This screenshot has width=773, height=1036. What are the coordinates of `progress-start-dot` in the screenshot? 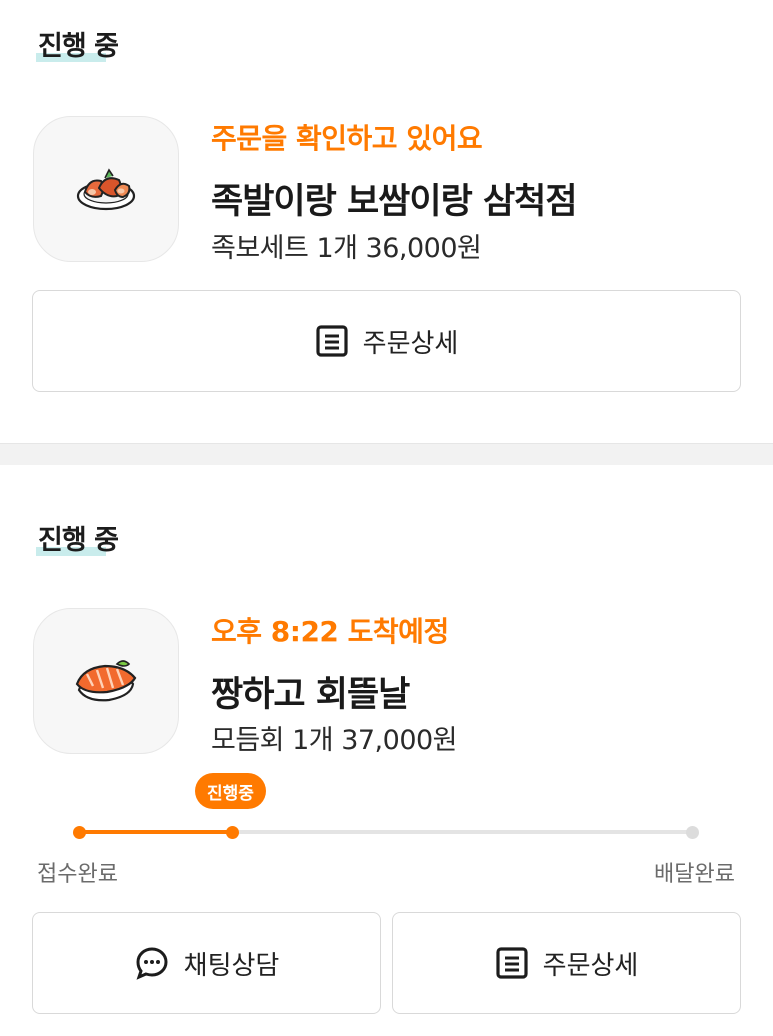 It's located at (79, 832).